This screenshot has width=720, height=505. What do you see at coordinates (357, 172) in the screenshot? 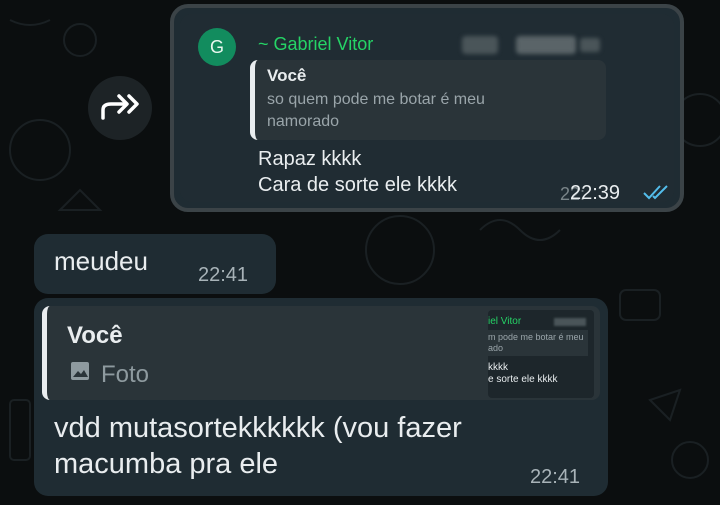
I see `screenshot-message-text: Rapaz kkkk Cara de sorte ele kkkk` at bounding box center [357, 172].